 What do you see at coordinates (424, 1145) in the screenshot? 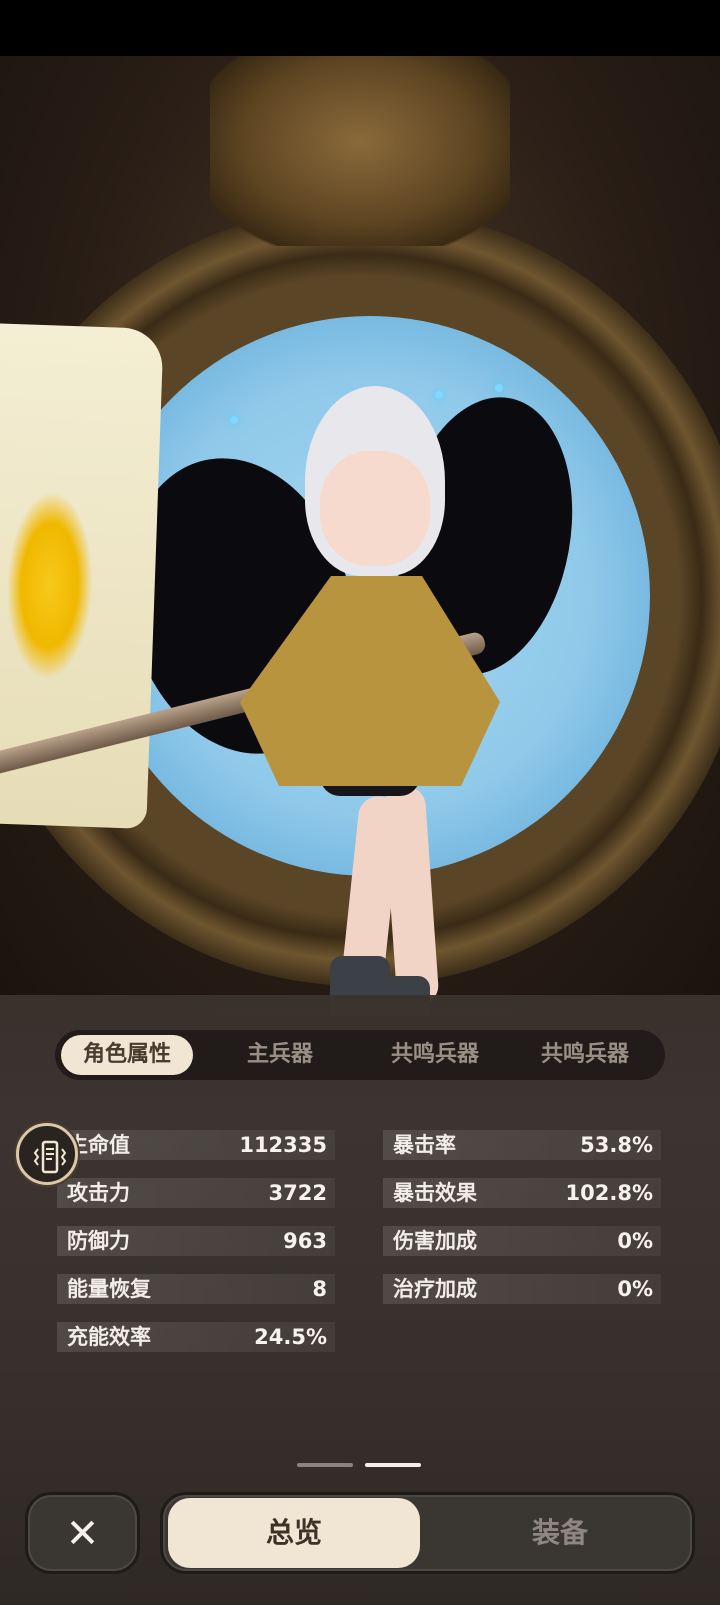
I see `stat-label: 暴击率` at bounding box center [424, 1145].